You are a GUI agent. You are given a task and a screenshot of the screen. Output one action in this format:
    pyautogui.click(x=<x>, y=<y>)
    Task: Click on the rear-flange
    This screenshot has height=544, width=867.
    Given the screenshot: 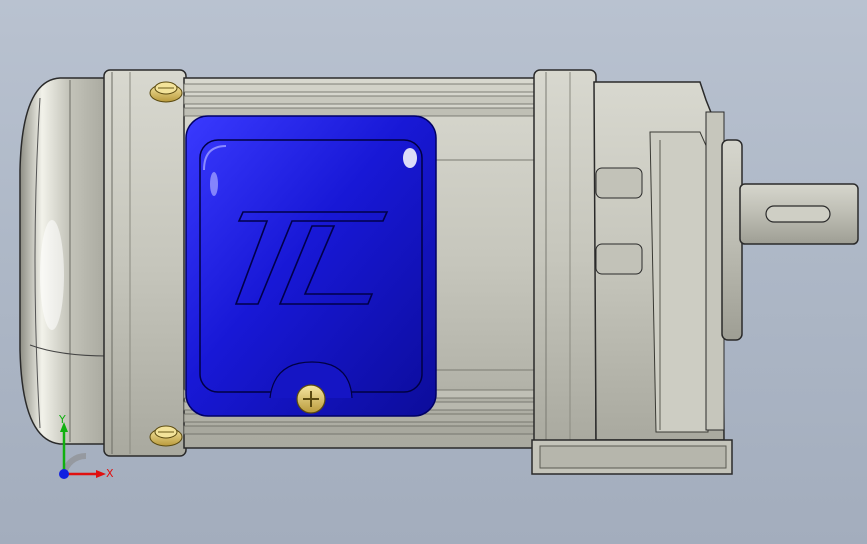 What is the action you would take?
    pyautogui.click(x=145, y=263)
    